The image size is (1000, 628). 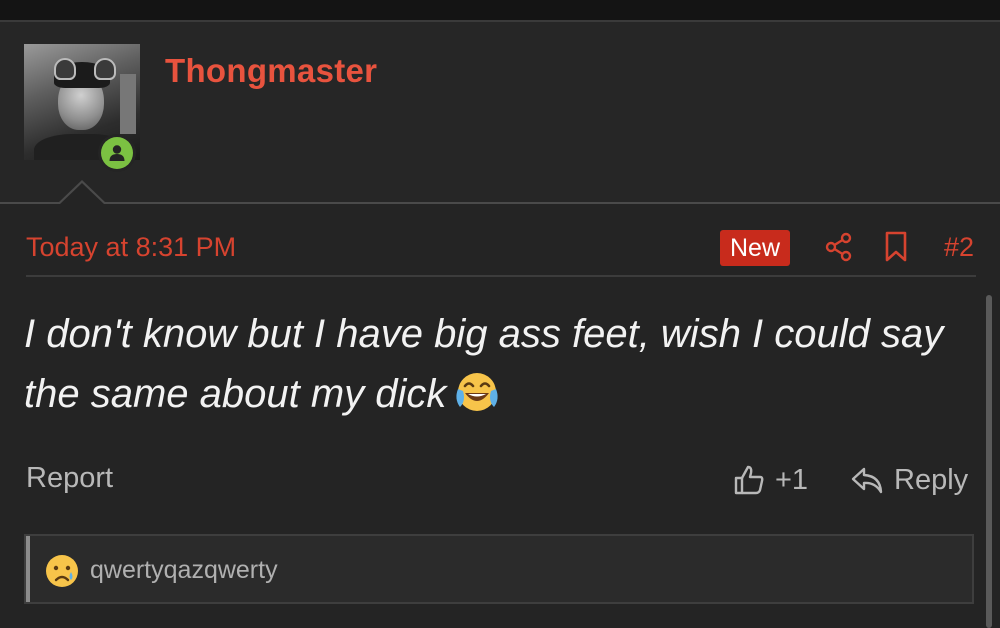 I want to click on like-button: +1, so click(x=770, y=480).